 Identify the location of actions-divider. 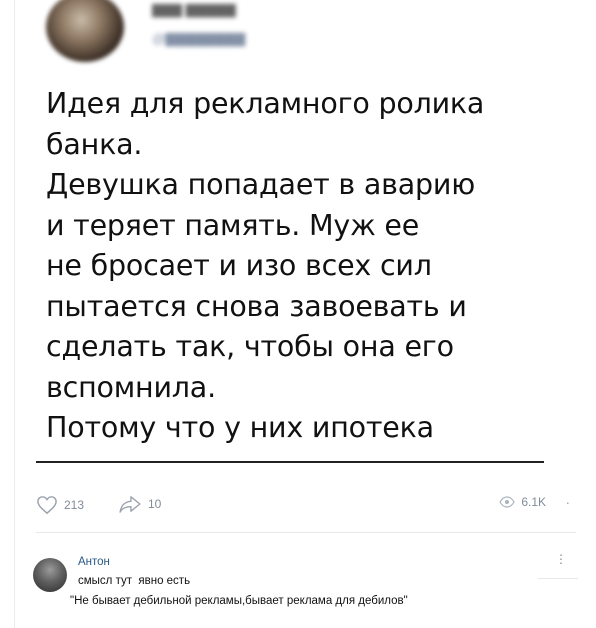
(306, 532).